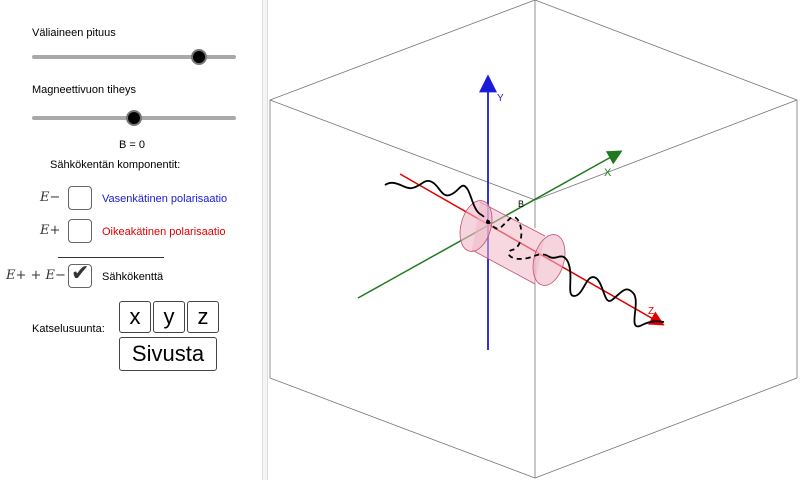 The image size is (800, 480). Describe the element at coordinates (133, 277) in the screenshot. I see `sum-label: Sähkökenttä` at that location.